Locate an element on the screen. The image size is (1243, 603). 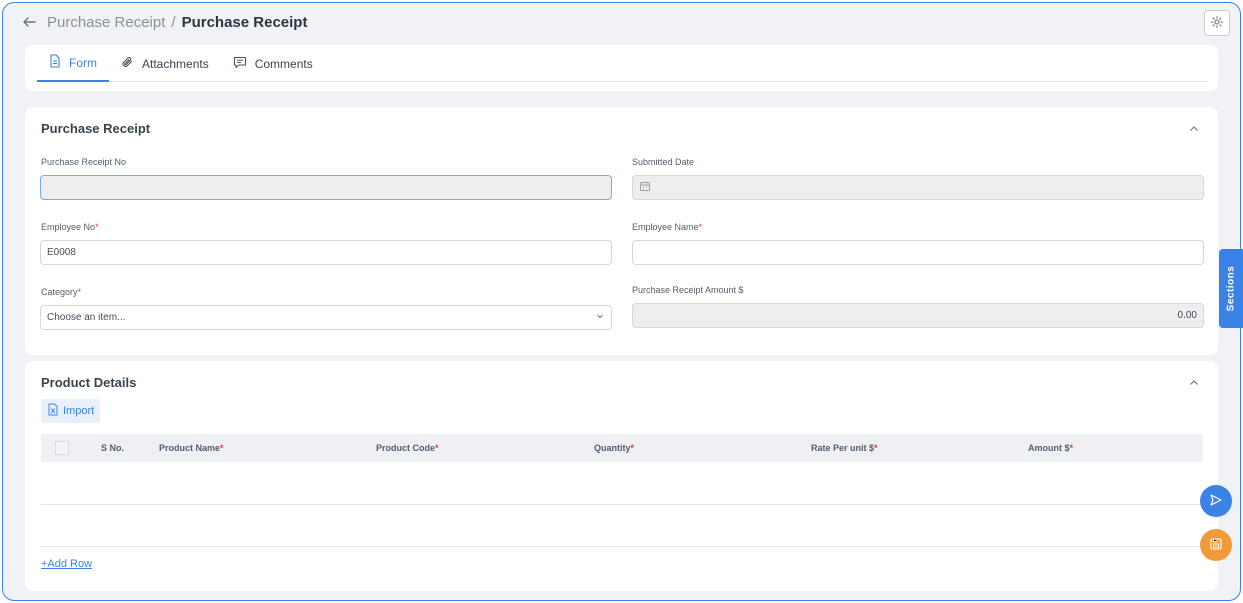
tab-form-label: Form is located at coordinates (83, 62).